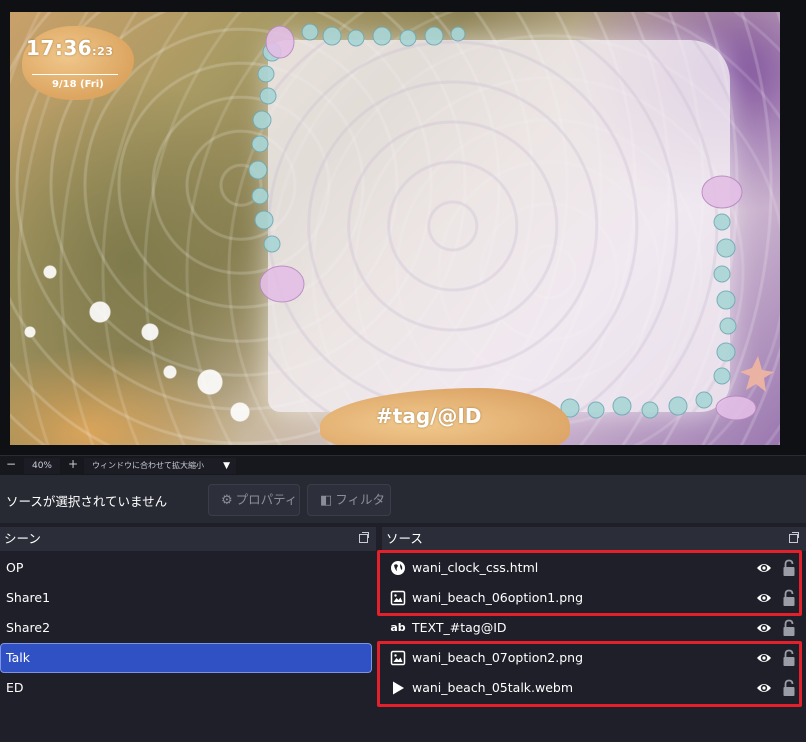 This screenshot has height=742, width=806. I want to click on clock-hours-minutes: 17:36, so click(59, 48).